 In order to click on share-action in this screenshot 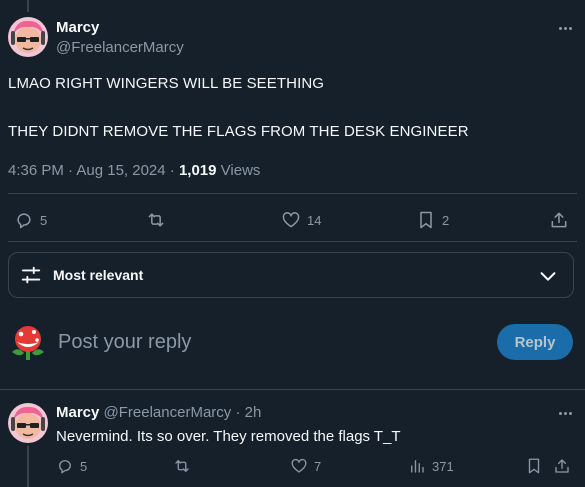, I will do `click(559, 220)`.